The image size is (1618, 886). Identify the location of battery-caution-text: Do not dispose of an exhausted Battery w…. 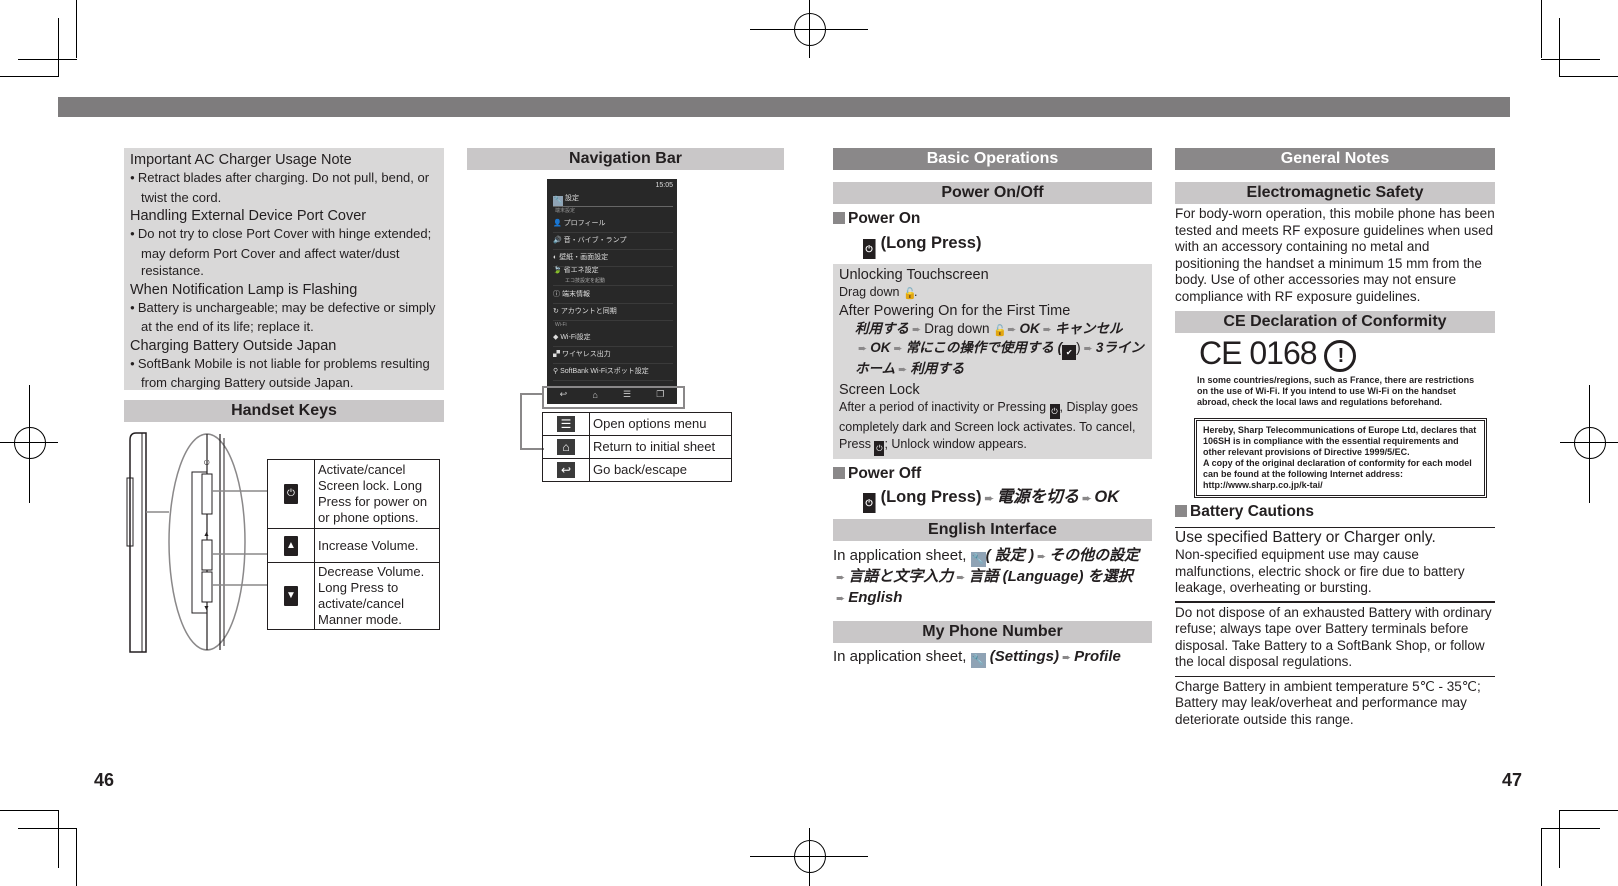
(1333, 637).